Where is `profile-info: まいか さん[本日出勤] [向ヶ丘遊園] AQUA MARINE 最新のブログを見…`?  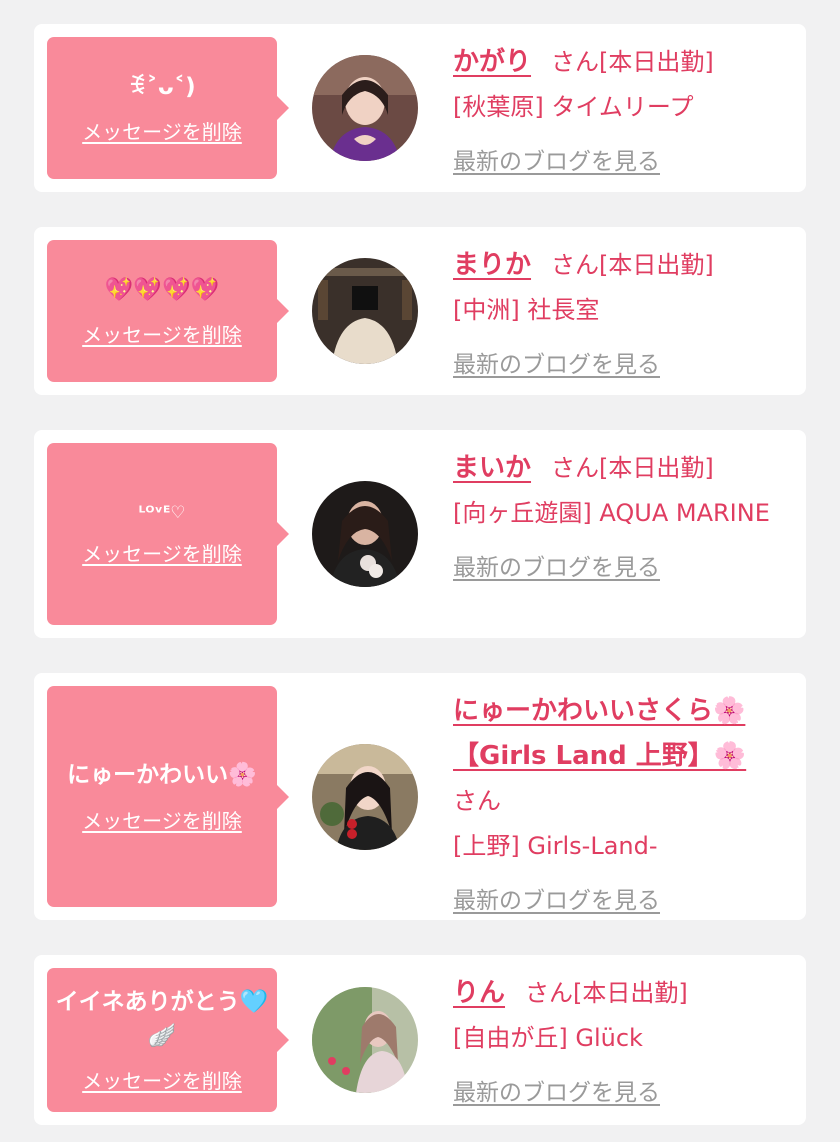 profile-info: まいか さん[本日出勤] [向ヶ丘遊園] AQUA MARINE 最新のブログを見… is located at coordinates (619, 518).